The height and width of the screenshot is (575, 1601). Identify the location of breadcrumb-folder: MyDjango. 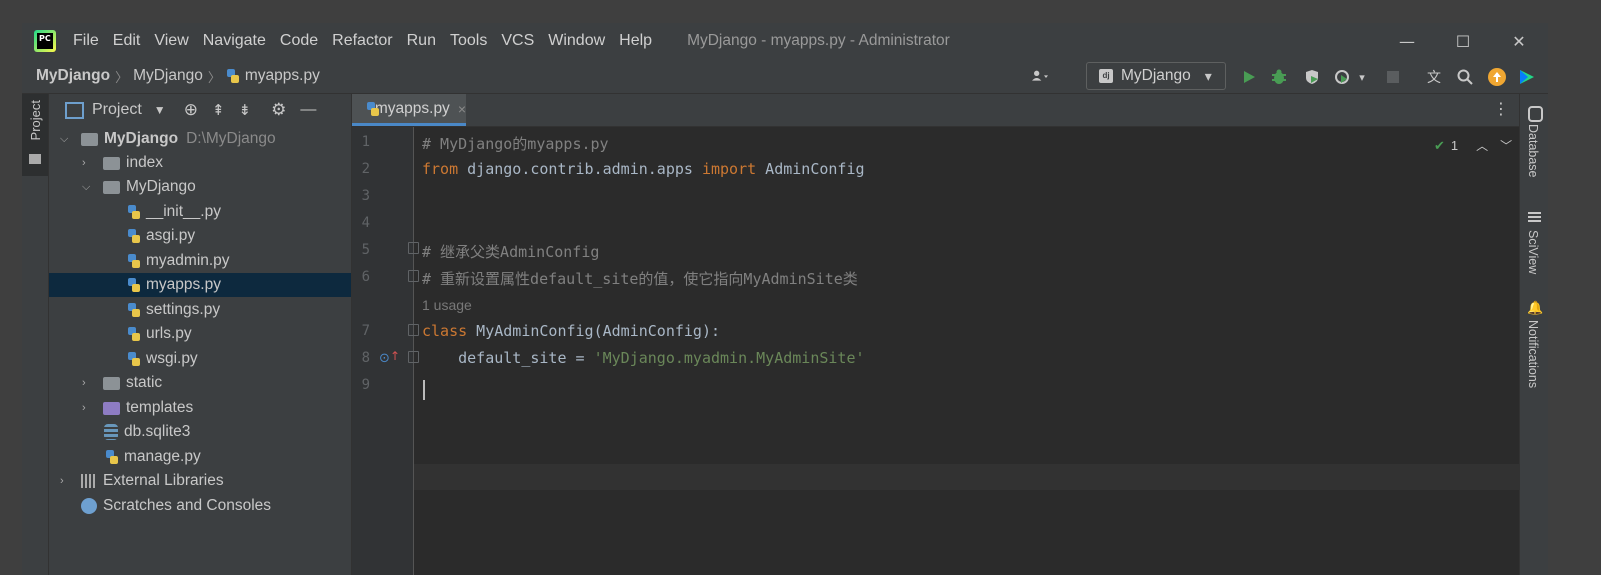
(168, 76).